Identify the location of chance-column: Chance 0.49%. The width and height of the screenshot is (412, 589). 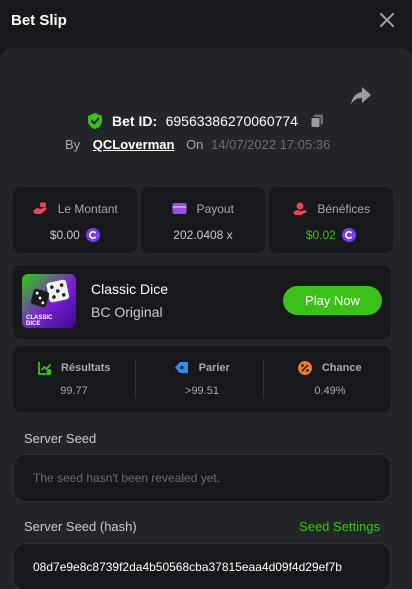
(330, 379).